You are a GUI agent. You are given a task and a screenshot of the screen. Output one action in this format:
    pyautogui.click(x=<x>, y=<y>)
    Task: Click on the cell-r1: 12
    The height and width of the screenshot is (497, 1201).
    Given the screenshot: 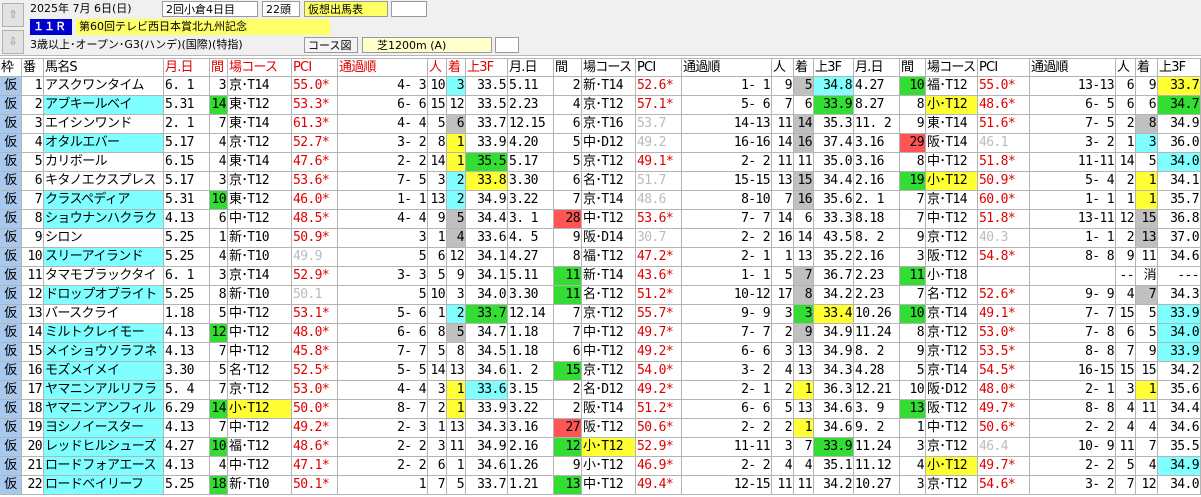 What is the action you would take?
    pyautogui.click(x=456, y=257)
    